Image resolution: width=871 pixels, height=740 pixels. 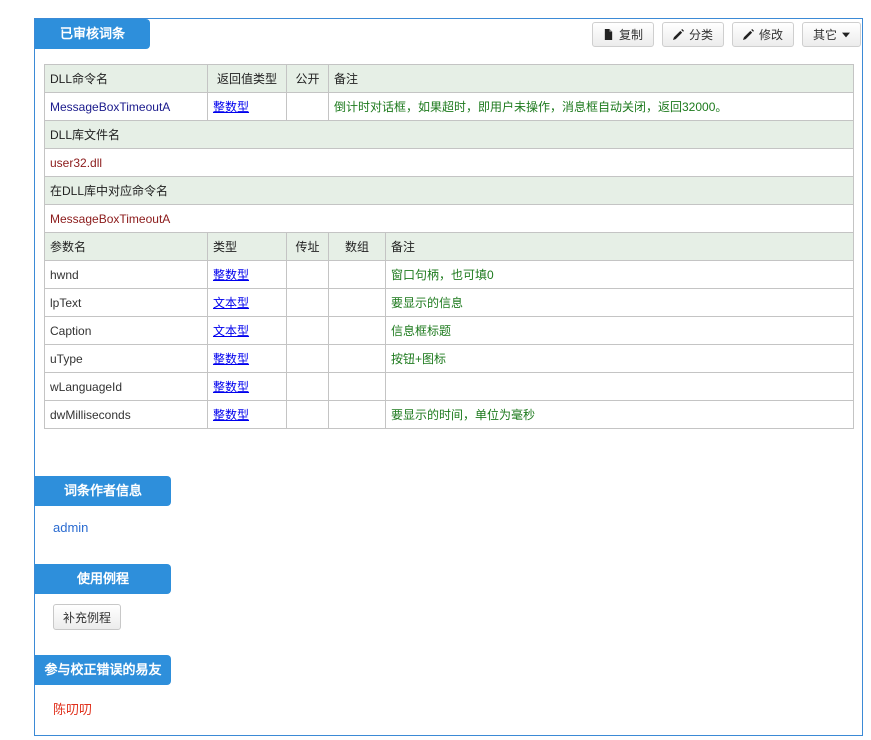 I want to click on copy-button: 复制, so click(x=622, y=34).